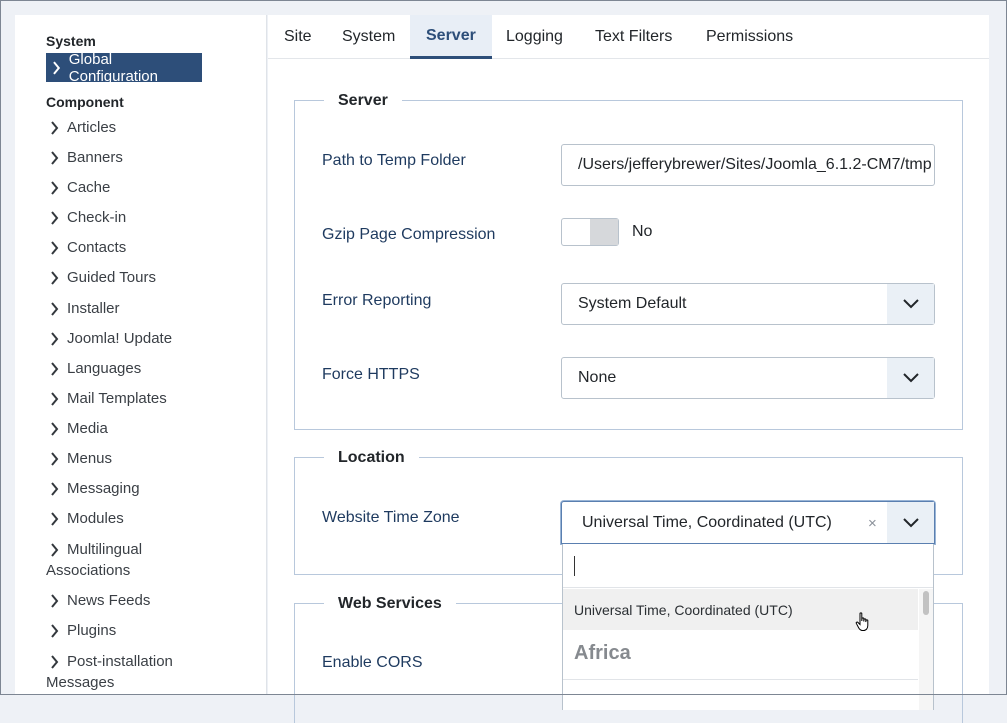  What do you see at coordinates (749, 37) in the screenshot?
I see `tab-permissions: Permissions` at bounding box center [749, 37].